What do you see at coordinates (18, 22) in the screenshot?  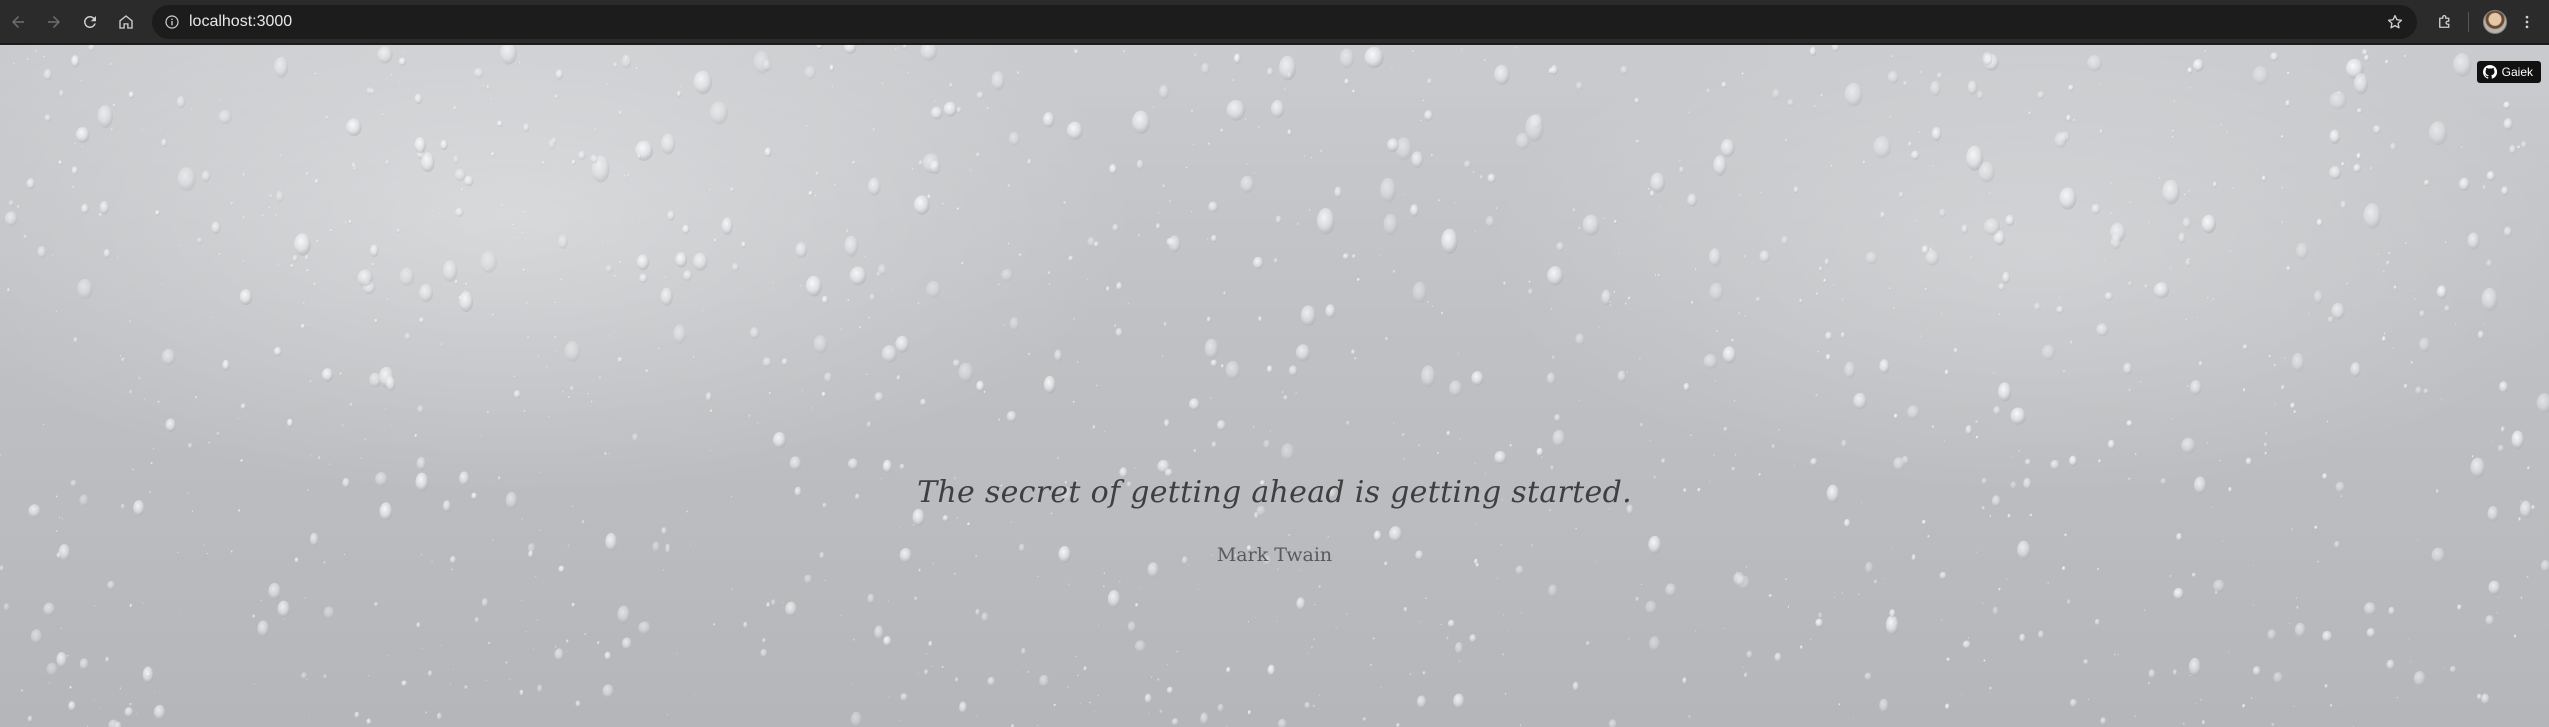 I see `back-button` at bounding box center [18, 22].